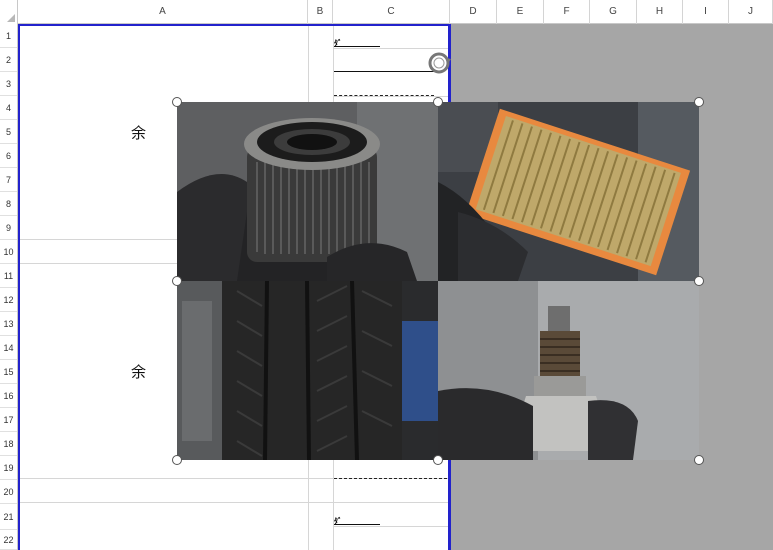 The height and width of the screenshot is (550, 773). Describe the element at coordinates (8, 348) in the screenshot. I see `row-header-14: 14` at that location.